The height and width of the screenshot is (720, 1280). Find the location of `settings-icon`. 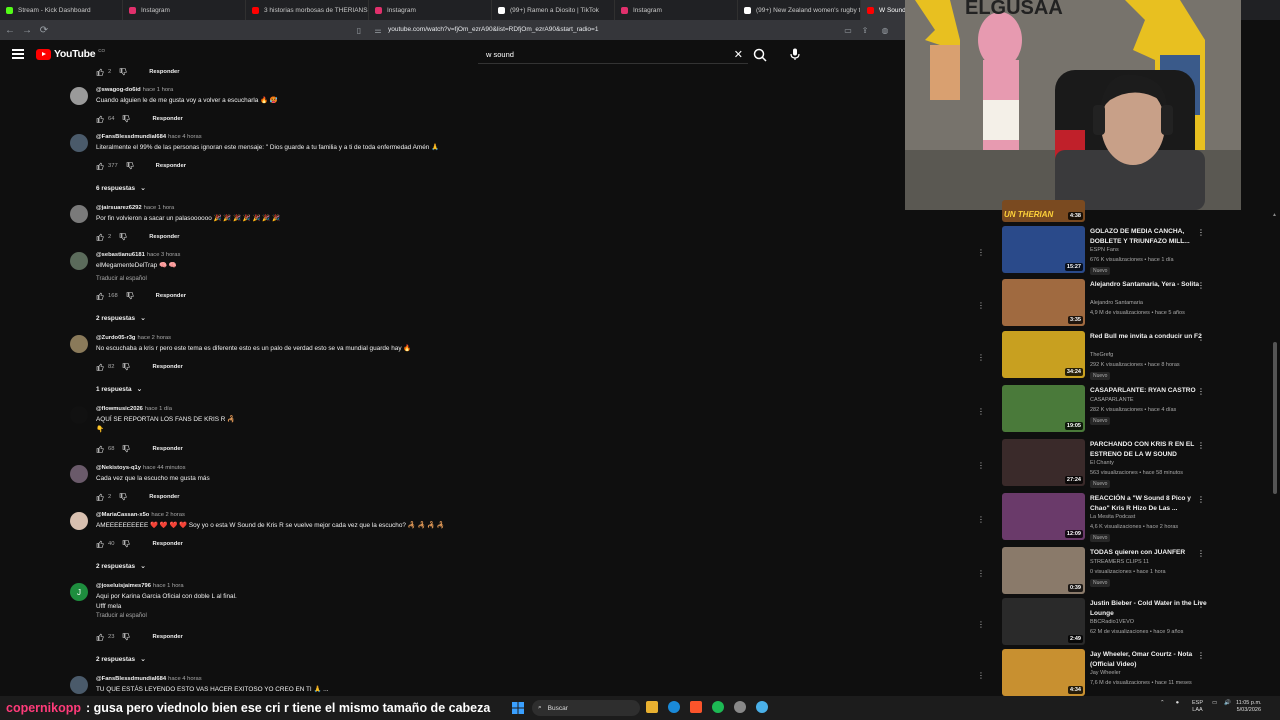

settings-icon is located at coordinates (740, 707).